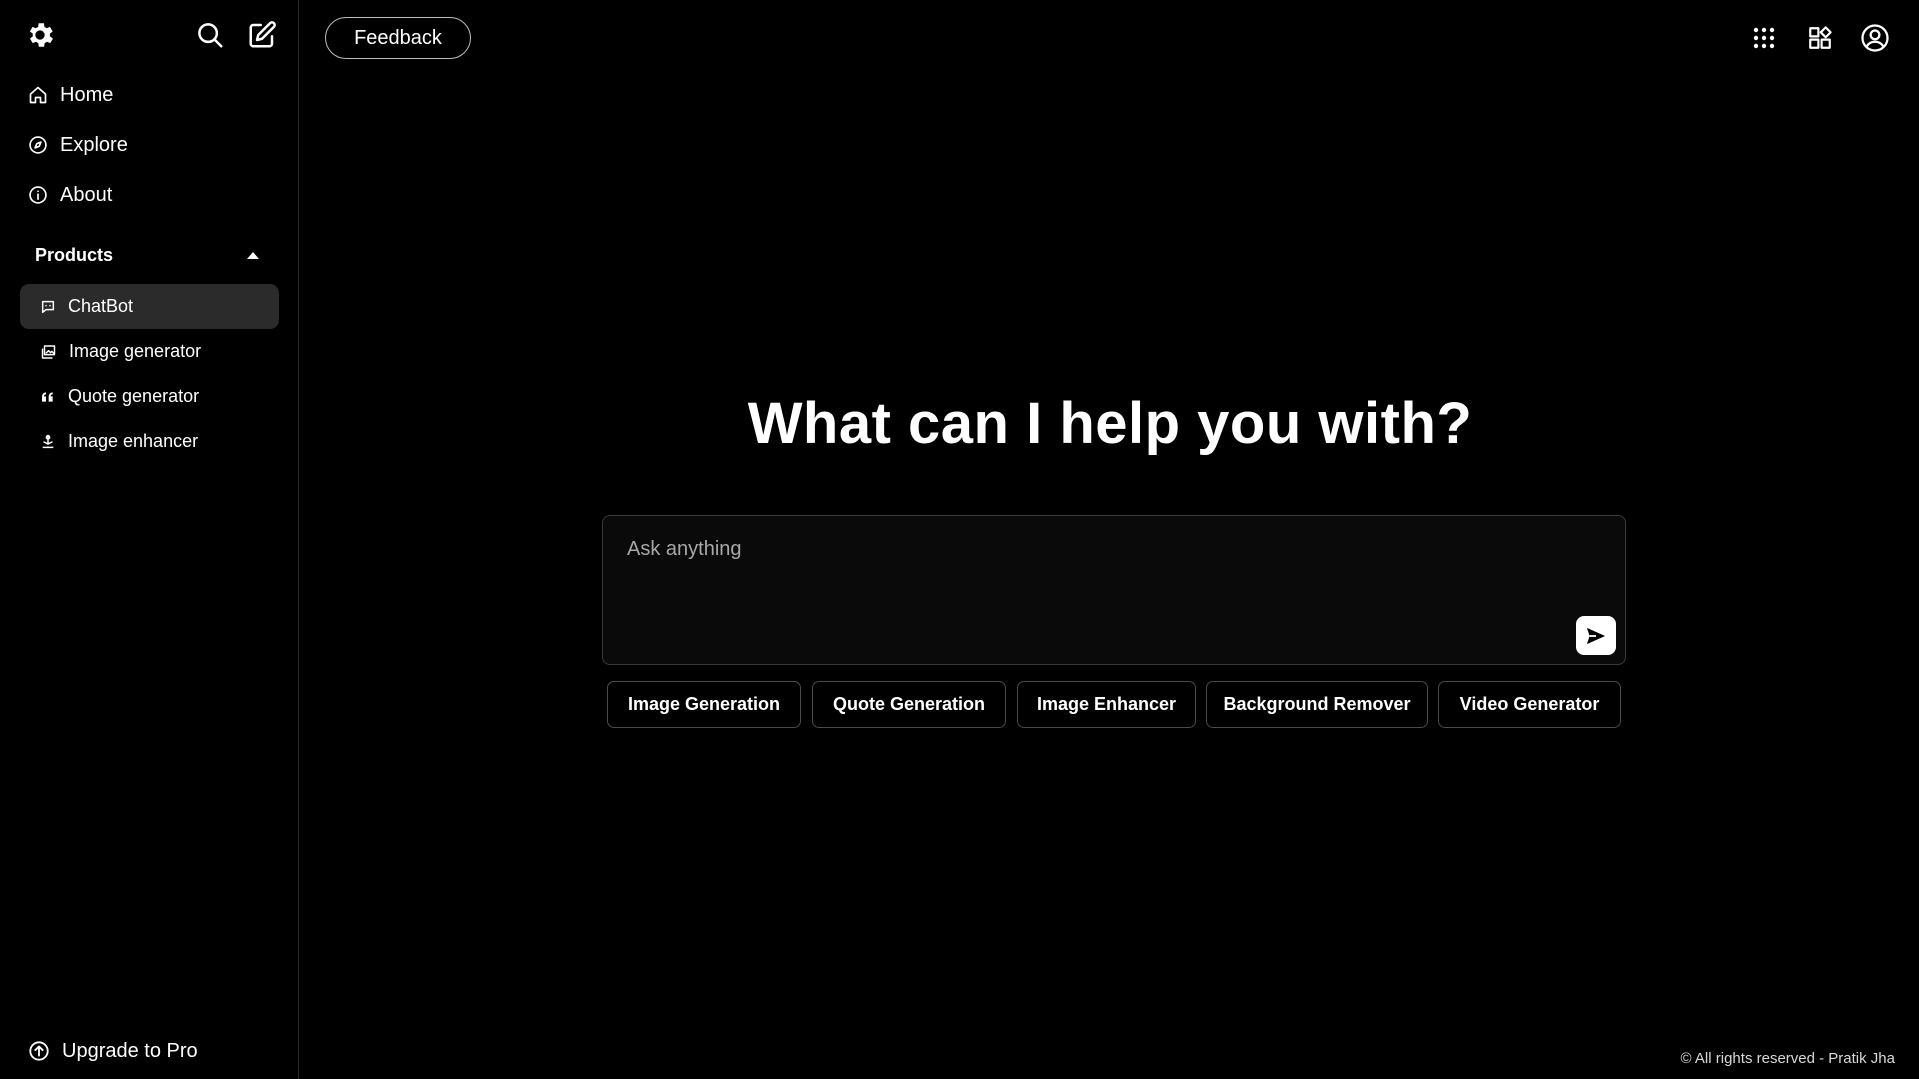 This screenshot has width=1919, height=1079. What do you see at coordinates (48, 351) in the screenshot?
I see `images-icon` at bounding box center [48, 351].